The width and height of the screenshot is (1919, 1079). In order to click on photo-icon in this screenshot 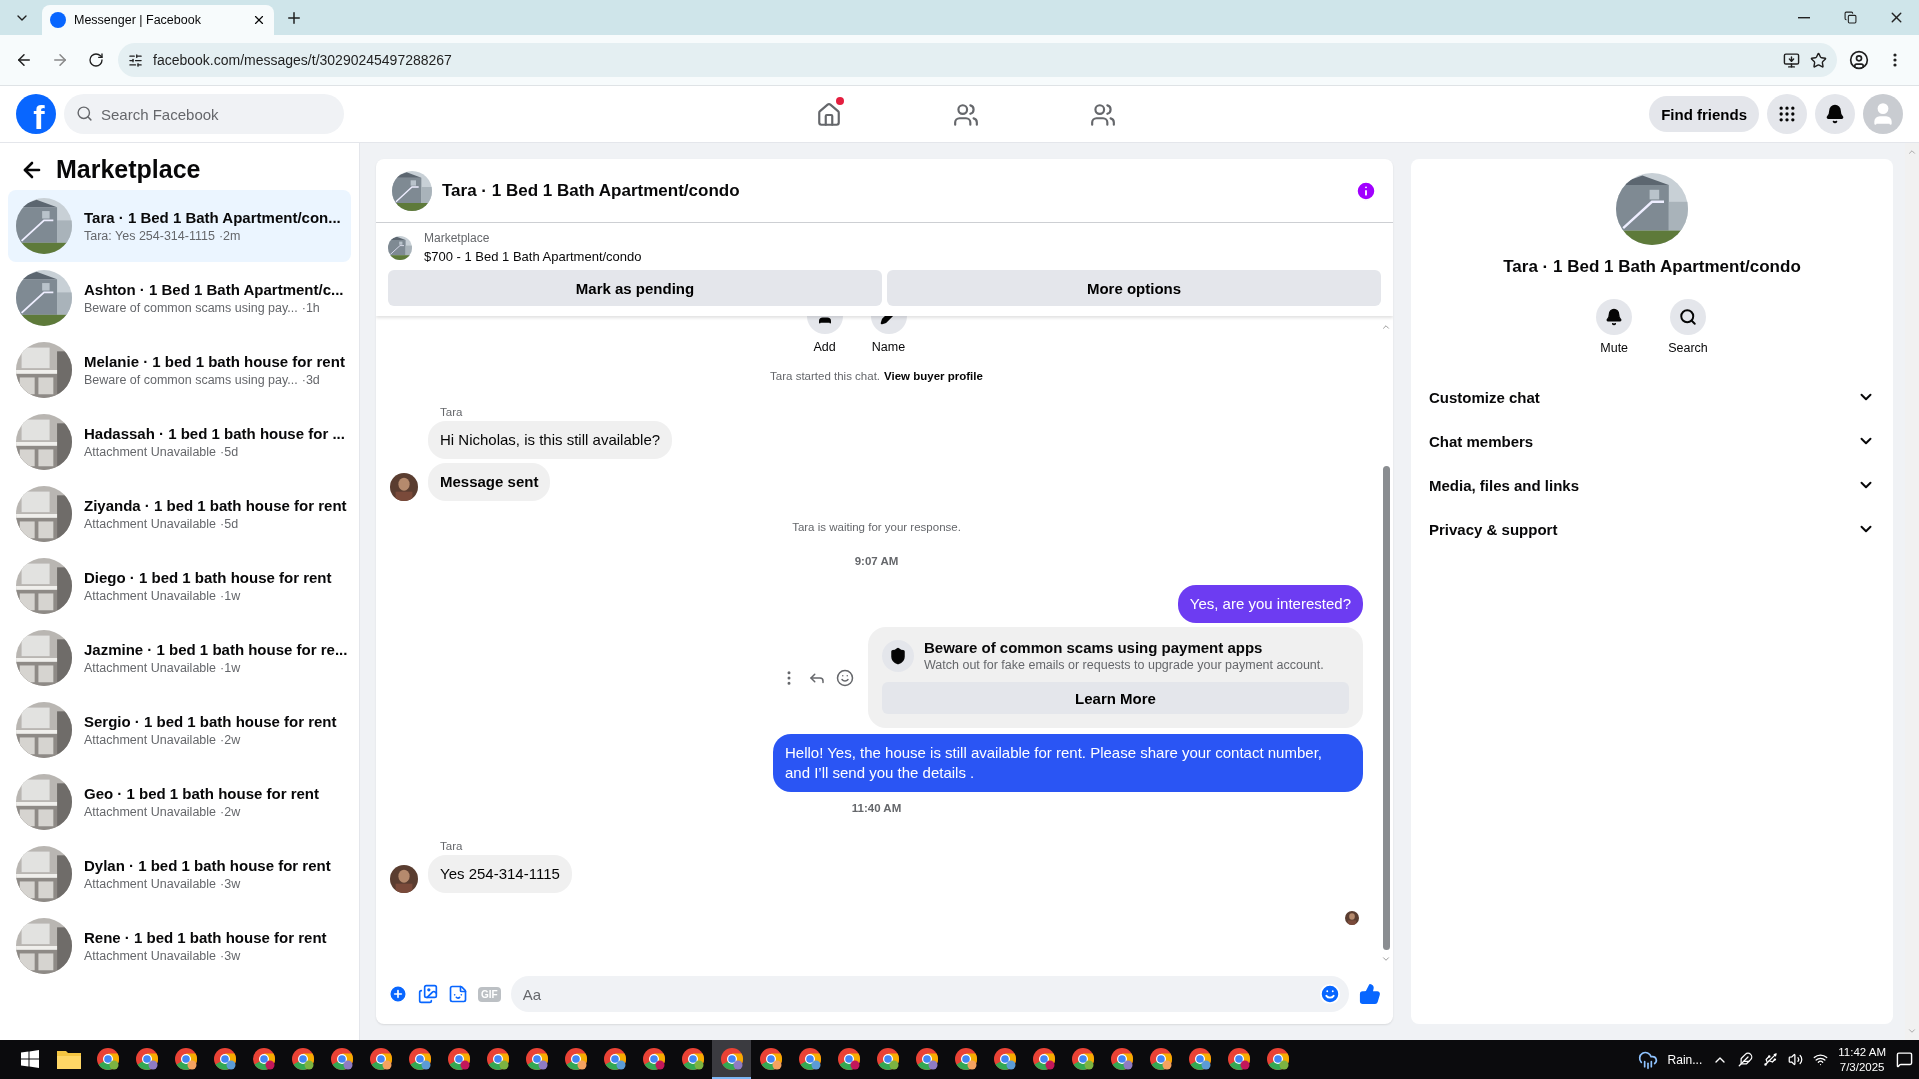, I will do `click(428, 994)`.